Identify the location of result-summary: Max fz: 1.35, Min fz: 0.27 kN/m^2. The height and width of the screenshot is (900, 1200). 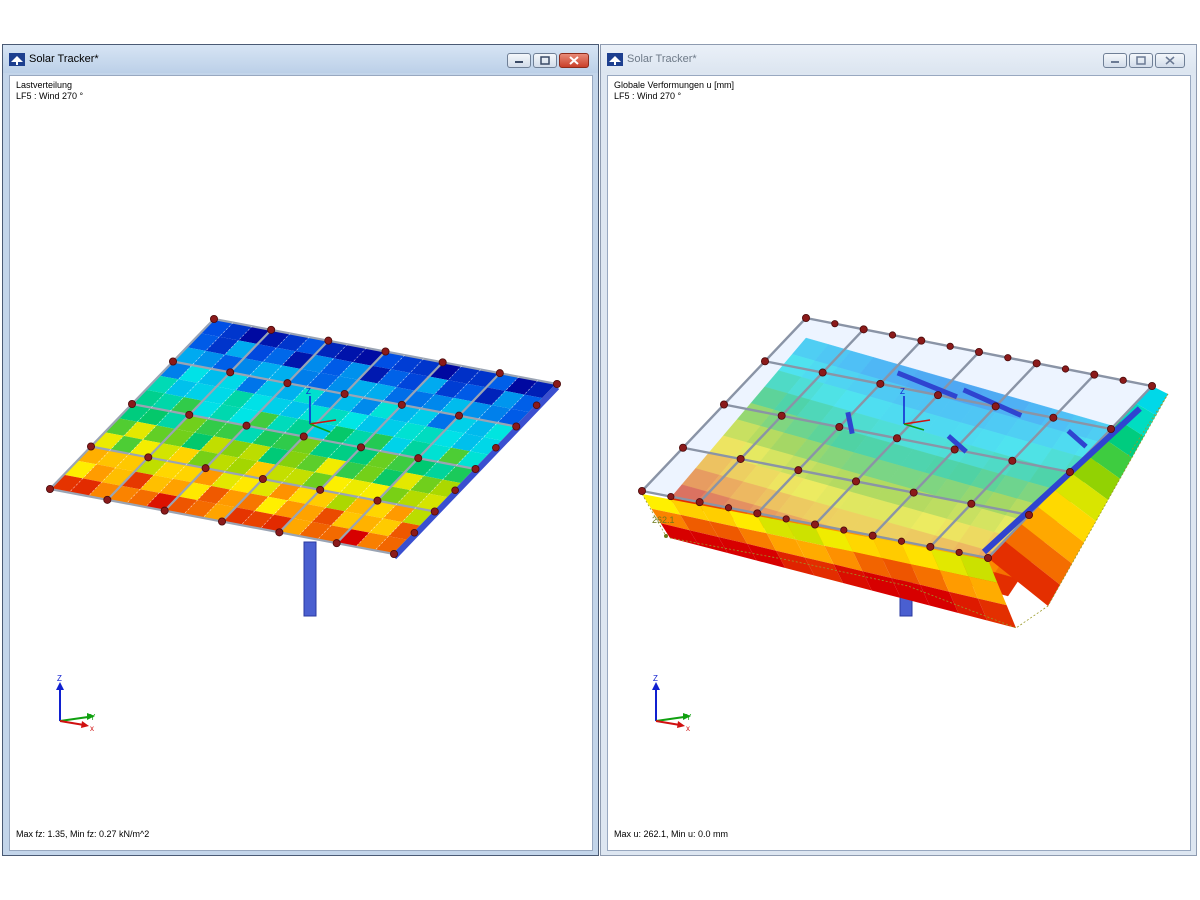
(83, 834).